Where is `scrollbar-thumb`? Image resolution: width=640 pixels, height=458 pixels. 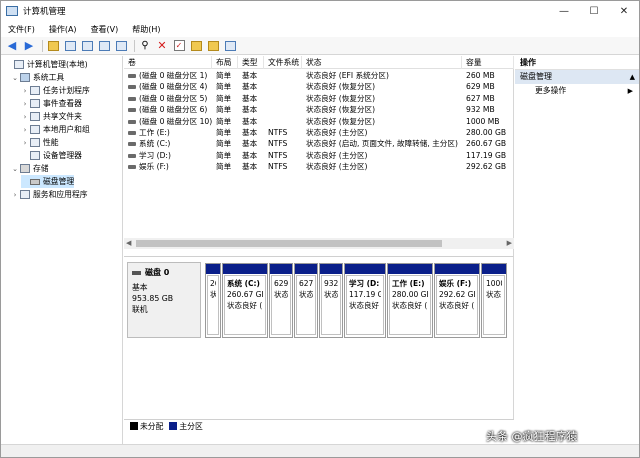
scrollbar-thumb is located at coordinates (289, 243).